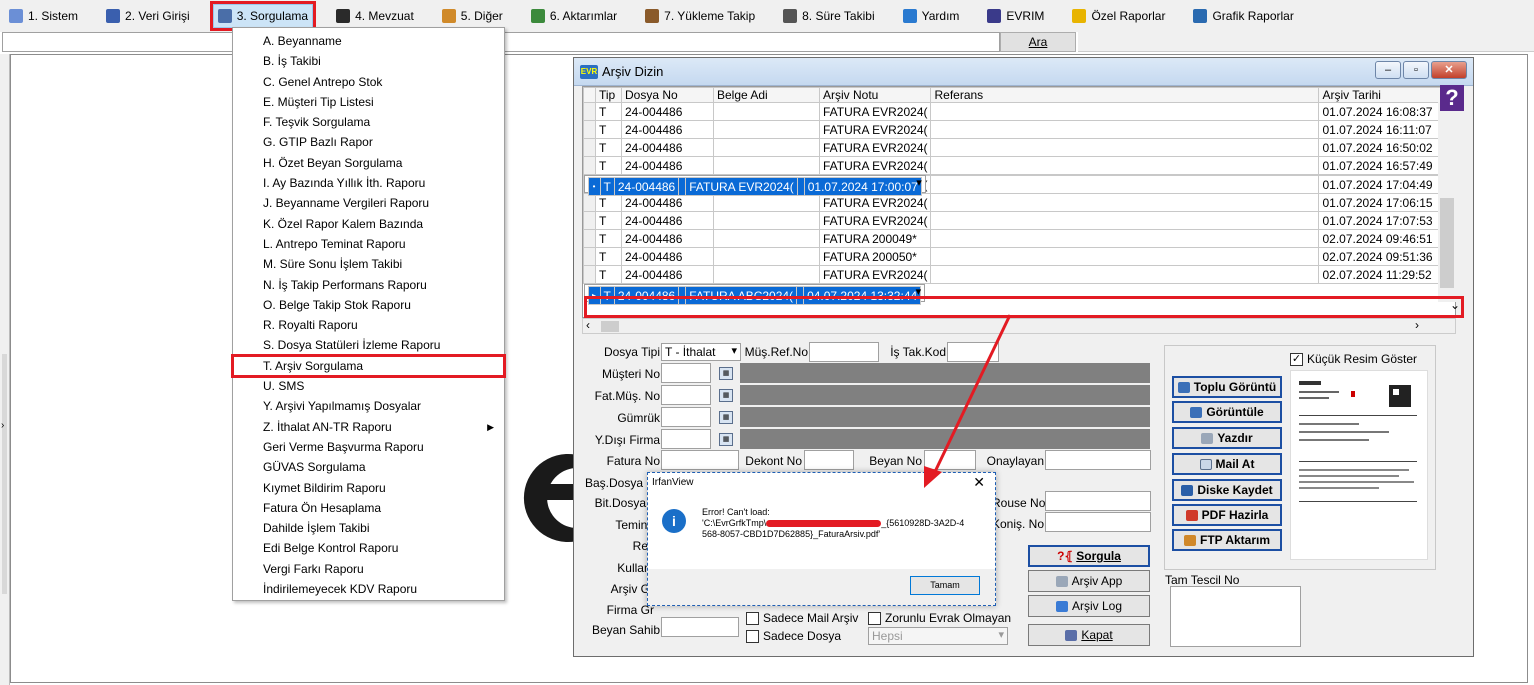 This screenshot has width=1534, height=685. I want to click on sadece-mail-checkbox: Sadece Mail Arşiv, so click(802, 618).